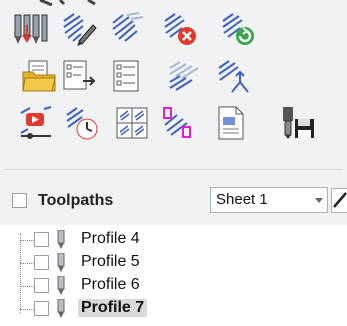 The height and width of the screenshot is (326, 347). I want to click on save-toolpath-icon, so click(298, 123).